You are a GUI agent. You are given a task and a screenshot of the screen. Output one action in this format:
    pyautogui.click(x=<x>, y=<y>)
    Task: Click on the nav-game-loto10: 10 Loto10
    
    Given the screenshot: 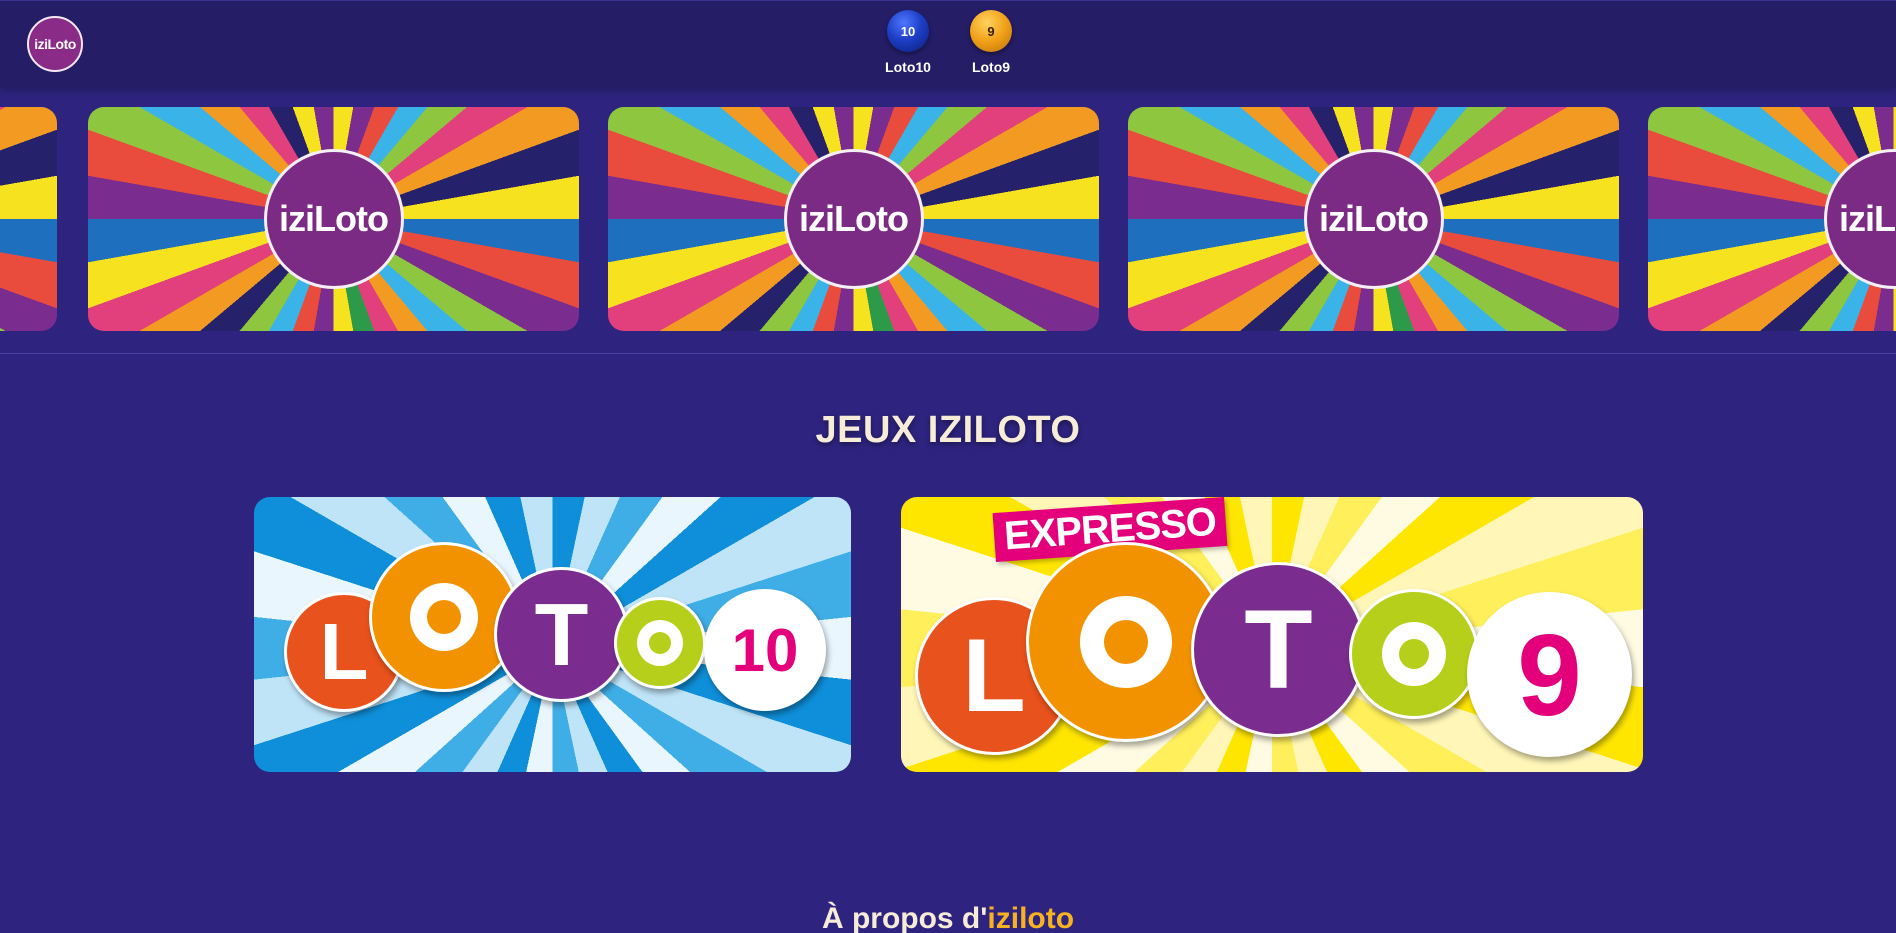 What is the action you would take?
    pyautogui.click(x=908, y=42)
    